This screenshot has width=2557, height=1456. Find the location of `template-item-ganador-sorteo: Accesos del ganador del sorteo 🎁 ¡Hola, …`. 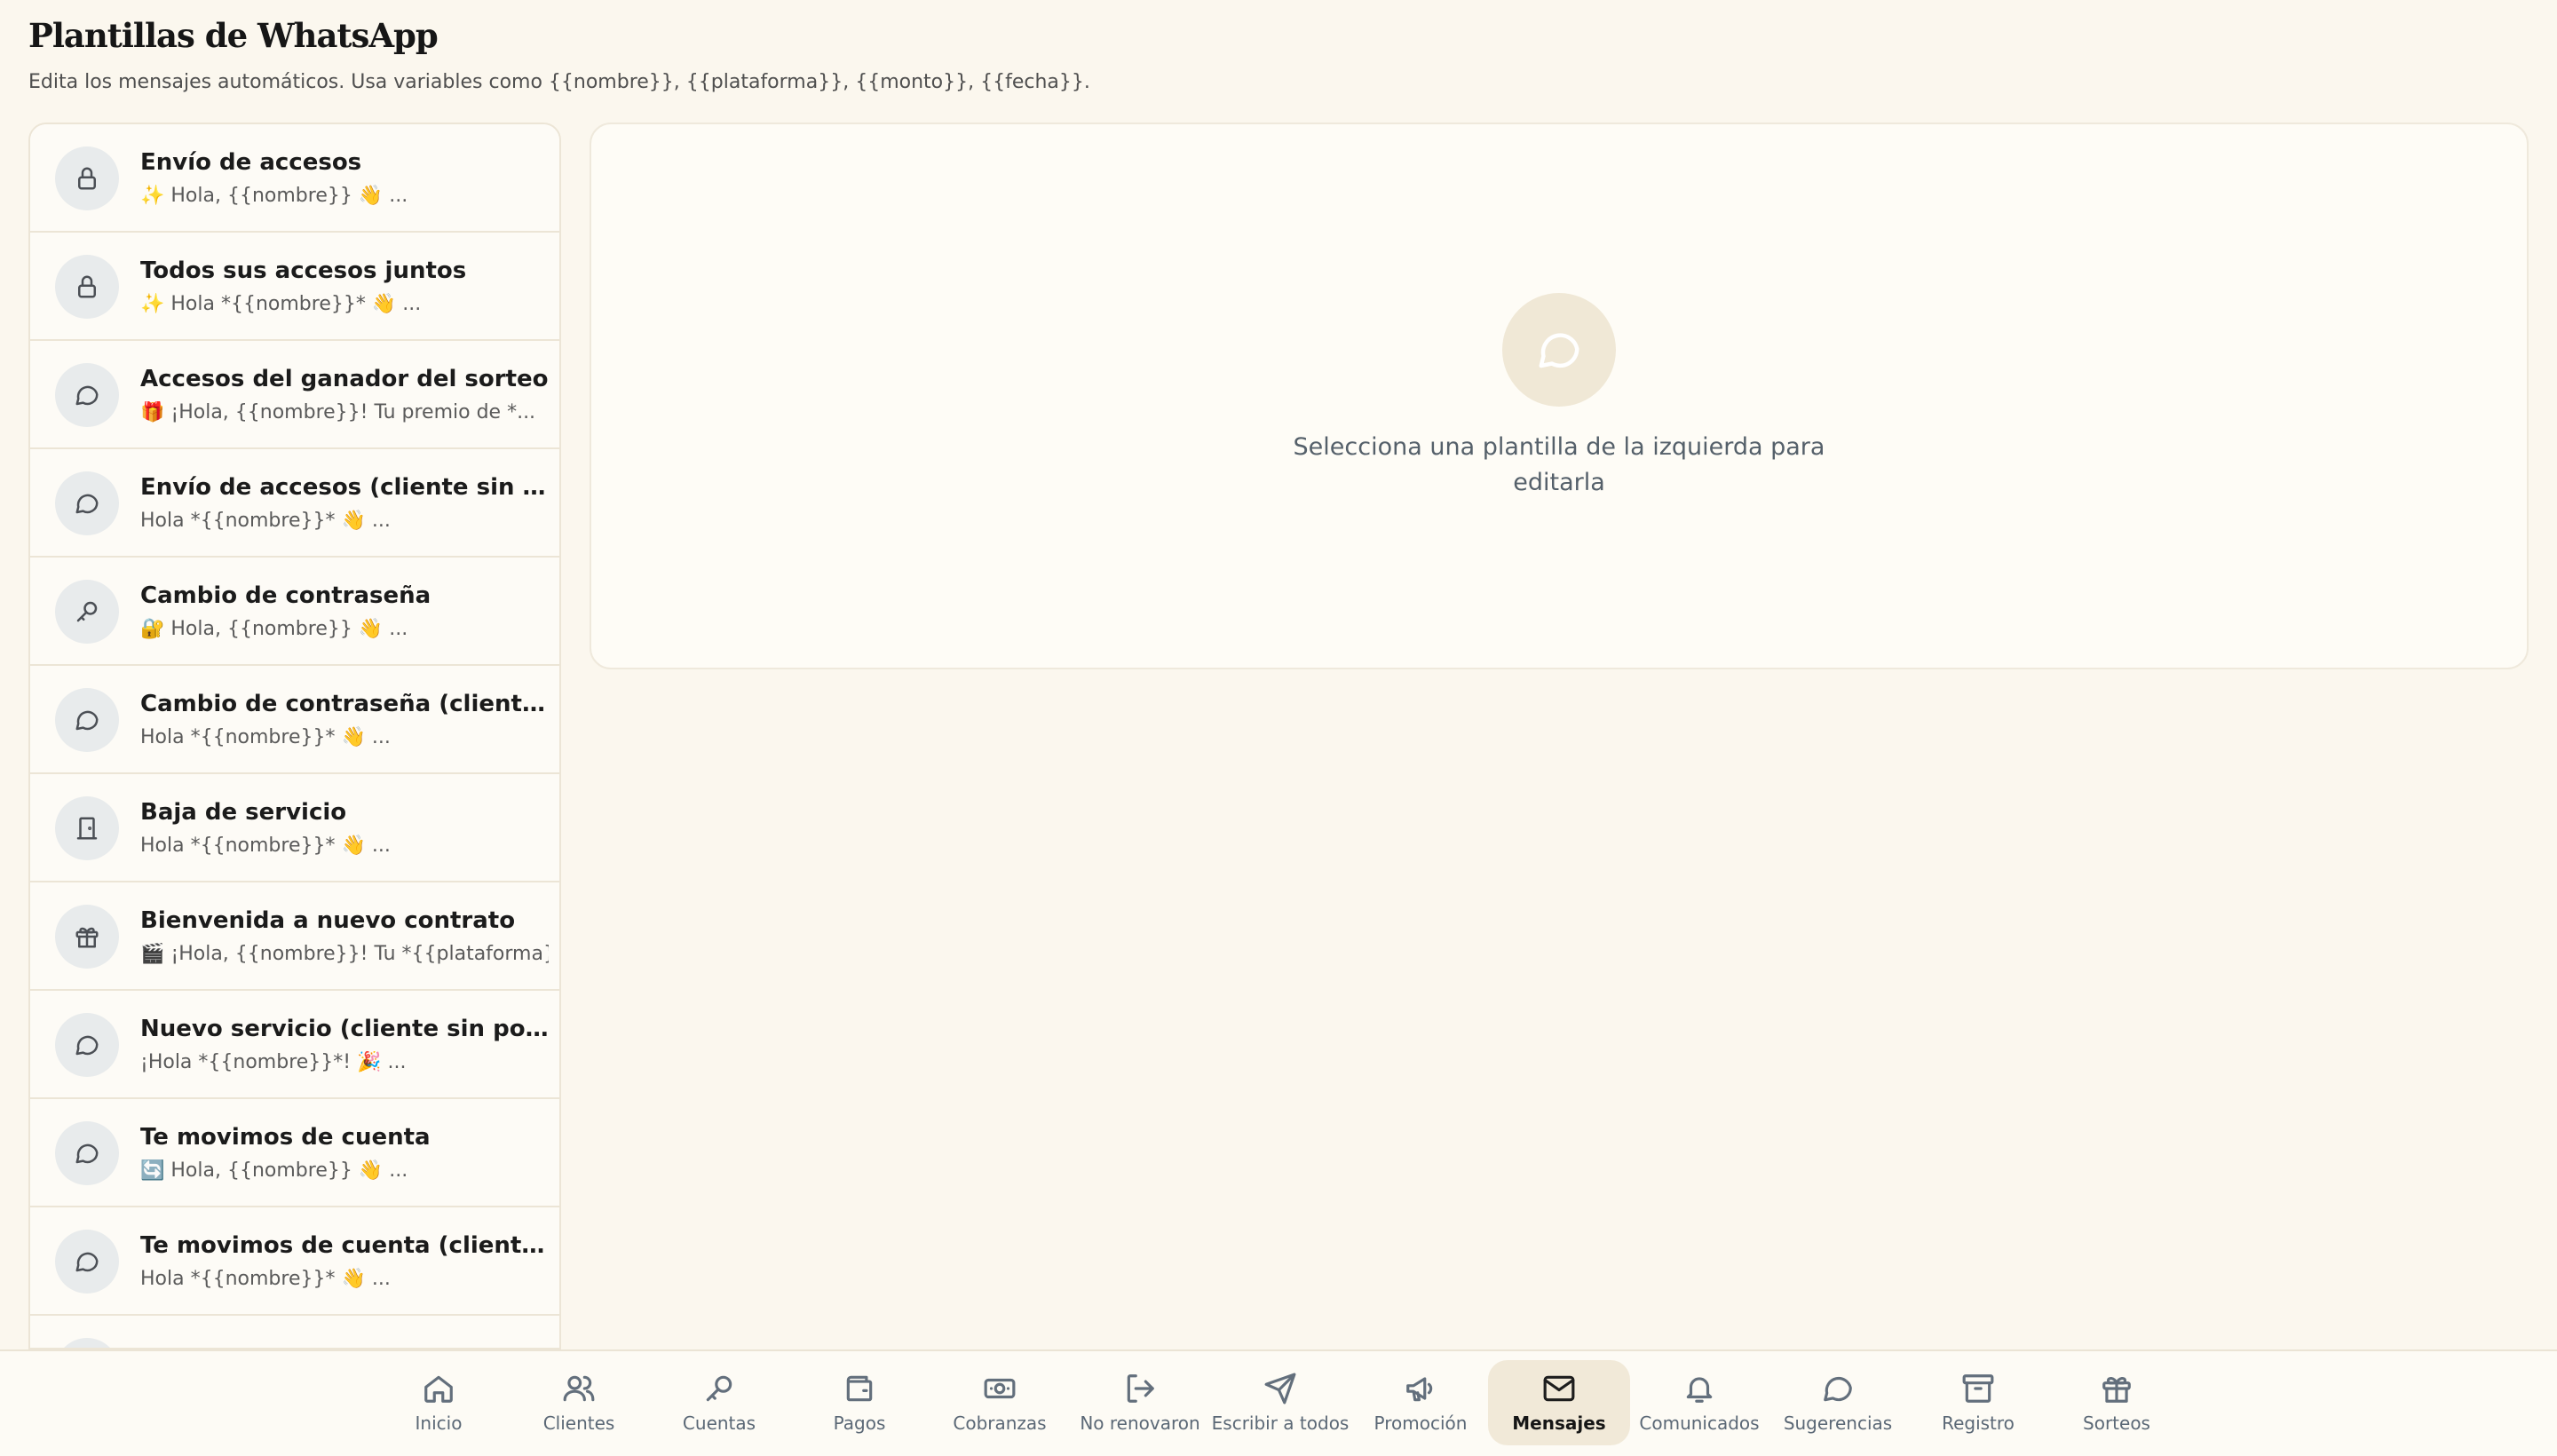

template-item-ganador-sorteo: Accesos del ganador del sorteo 🎁 ¡Hola, … is located at coordinates (294, 395).